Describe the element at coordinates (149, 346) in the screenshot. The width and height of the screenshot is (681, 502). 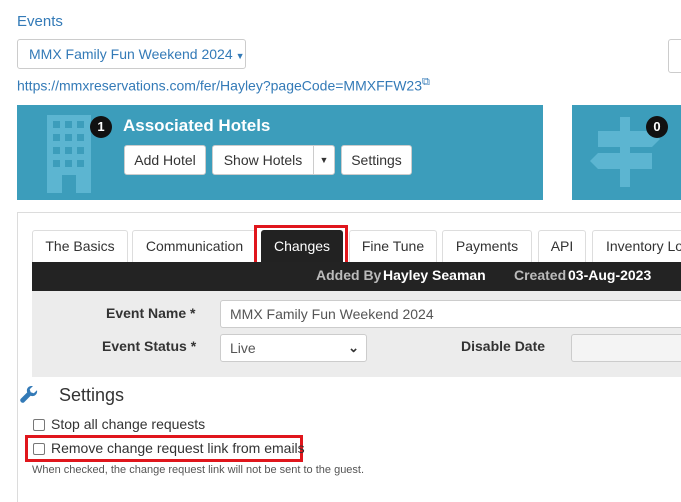
I see `event-status-label: Event Status *` at that location.